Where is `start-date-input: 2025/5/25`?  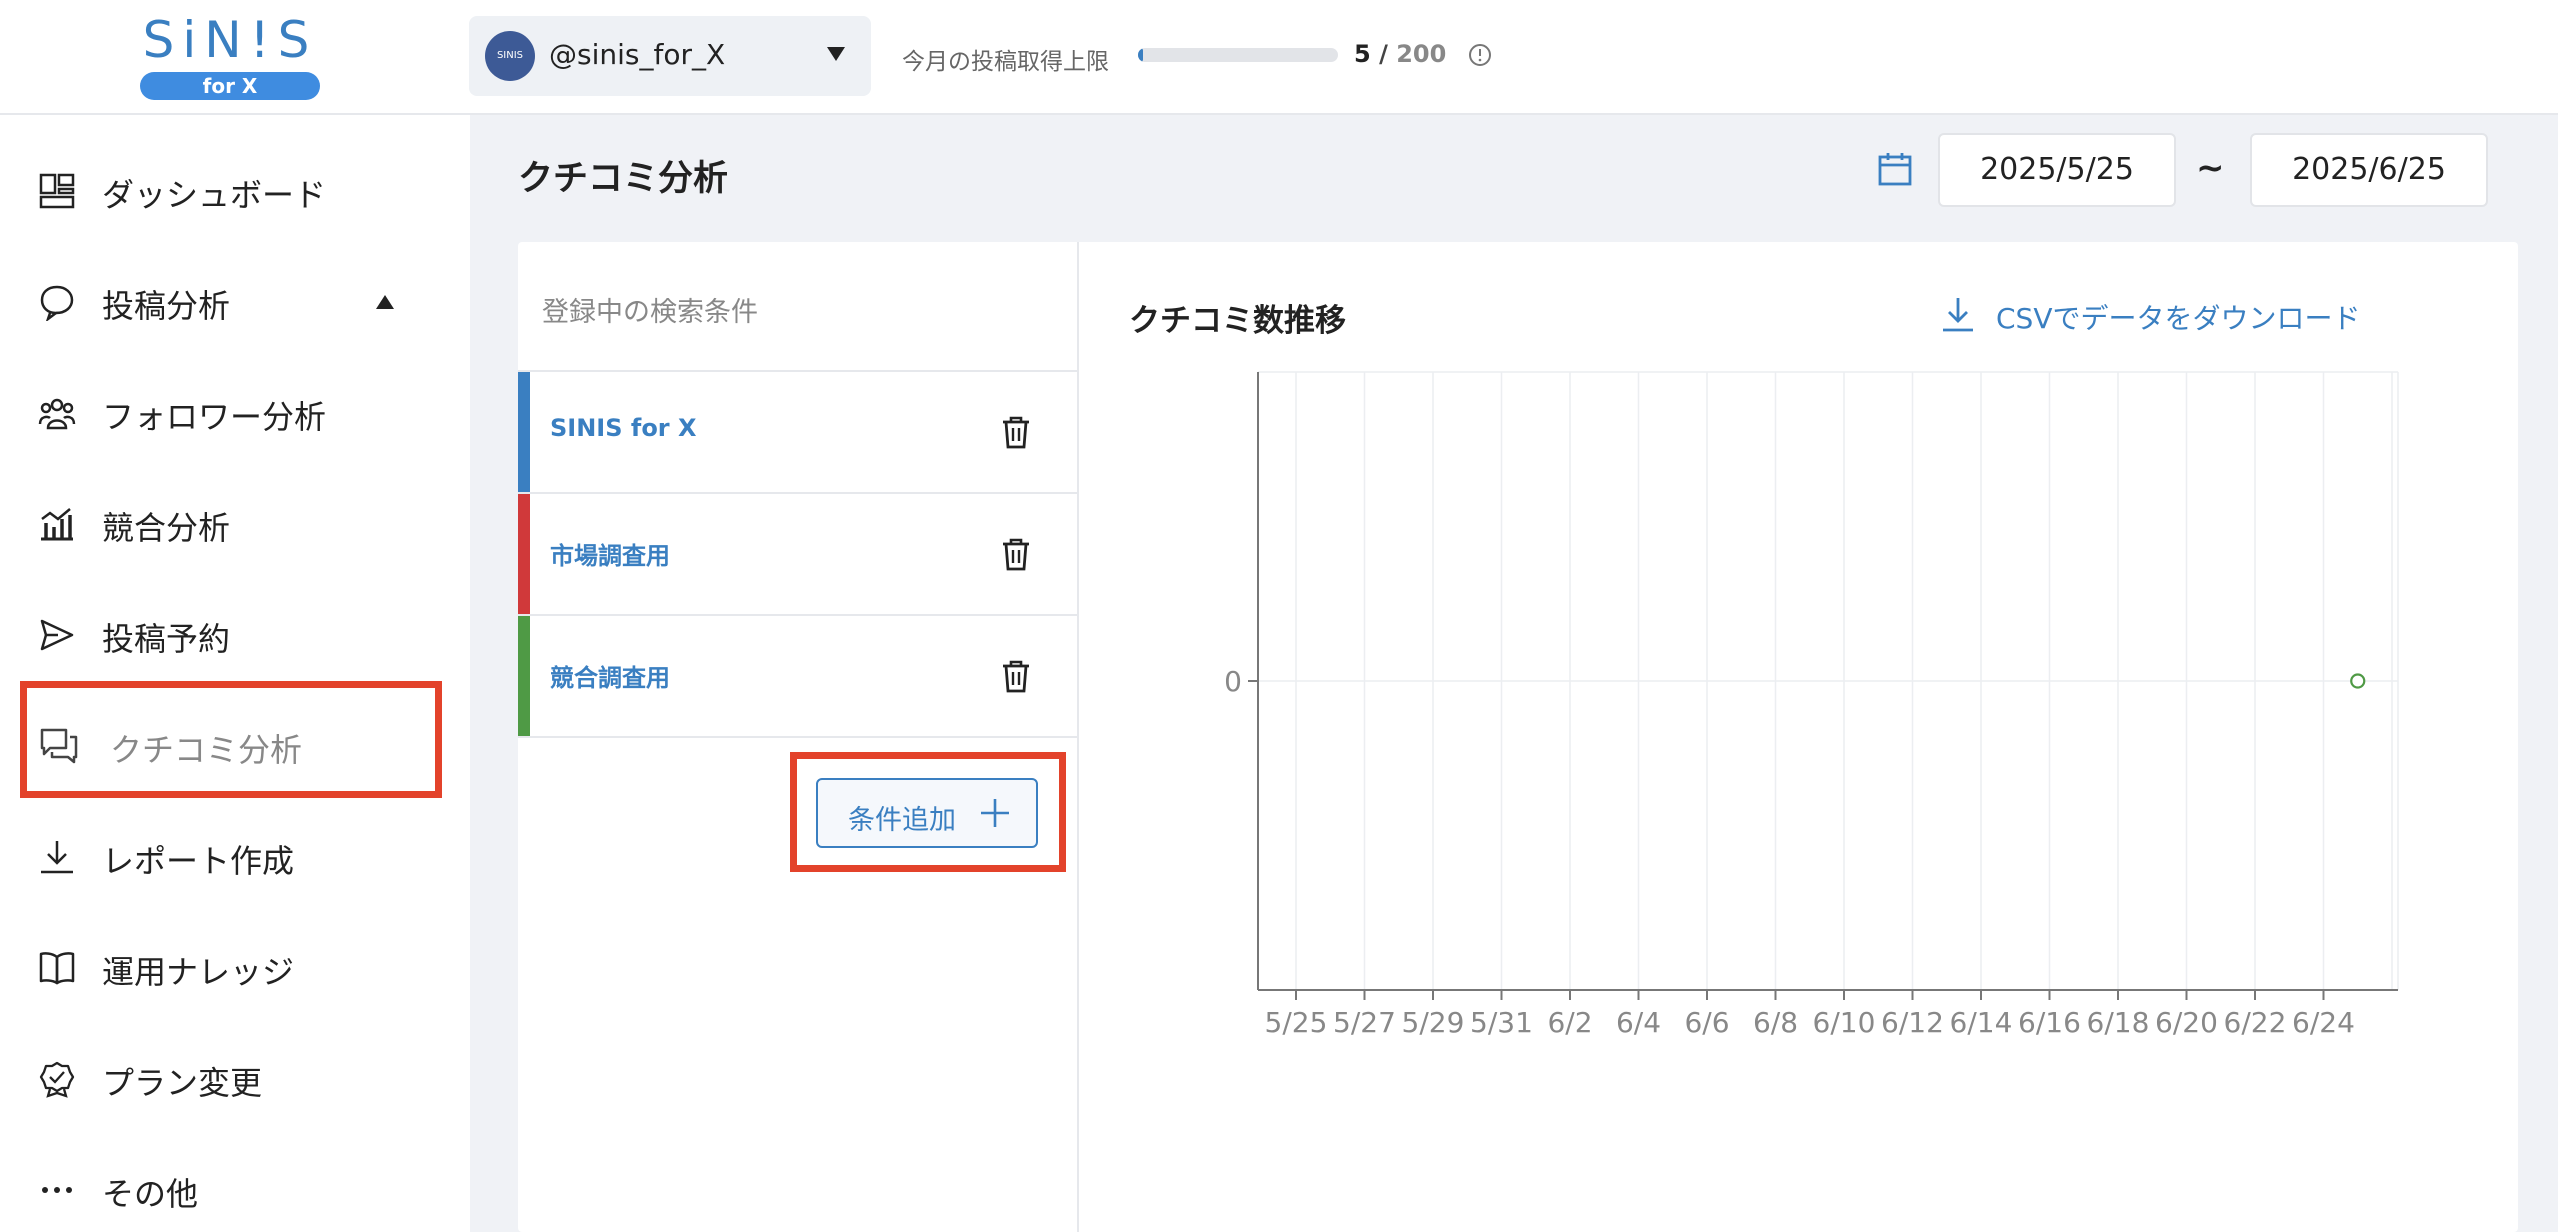
start-date-input: 2025/5/25 is located at coordinates (2057, 170).